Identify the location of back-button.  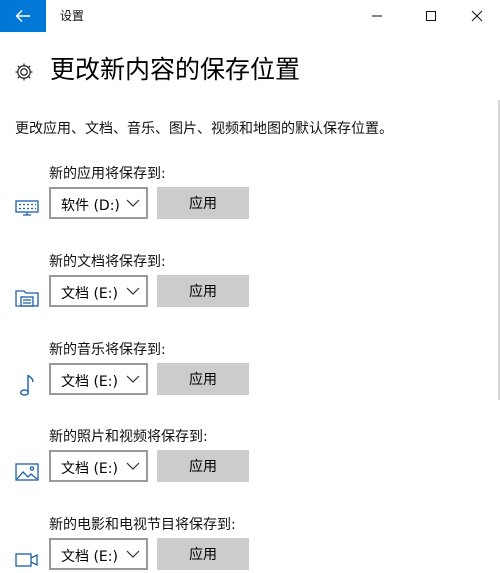
(23, 16).